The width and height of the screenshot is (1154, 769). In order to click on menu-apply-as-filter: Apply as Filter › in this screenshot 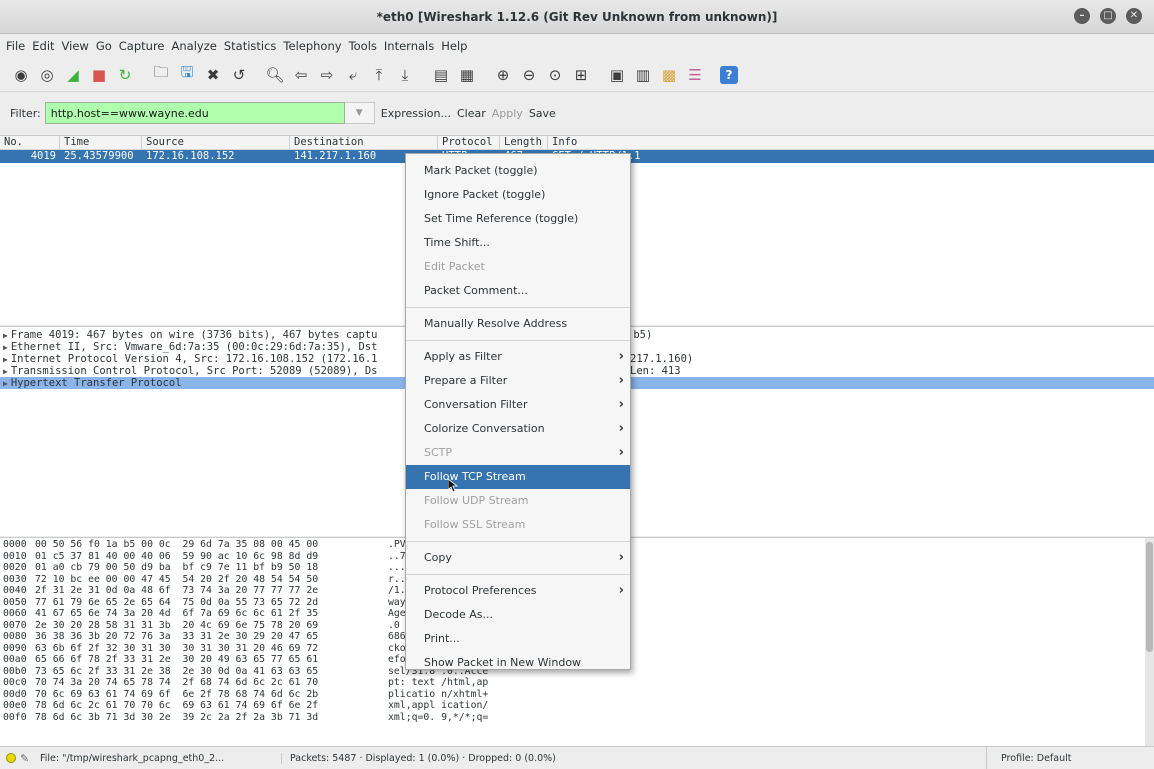, I will do `click(518, 357)`.